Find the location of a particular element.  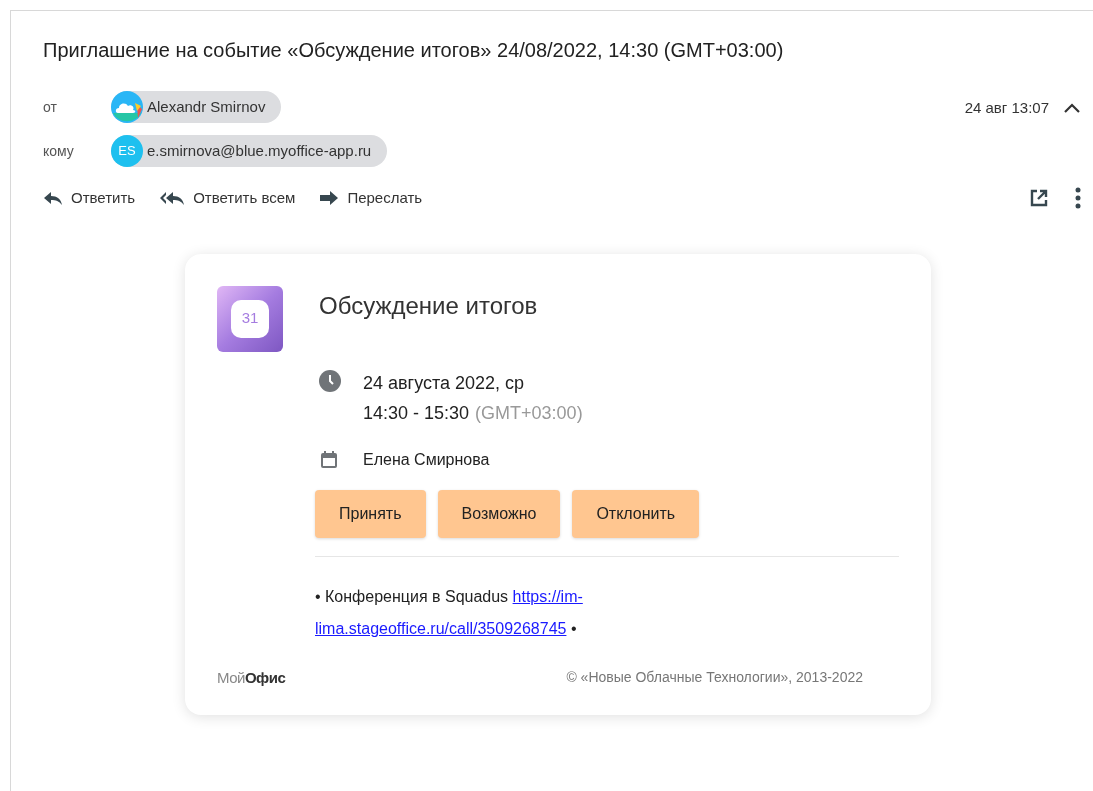

to-label: кому is located at coordinates (59, 151).